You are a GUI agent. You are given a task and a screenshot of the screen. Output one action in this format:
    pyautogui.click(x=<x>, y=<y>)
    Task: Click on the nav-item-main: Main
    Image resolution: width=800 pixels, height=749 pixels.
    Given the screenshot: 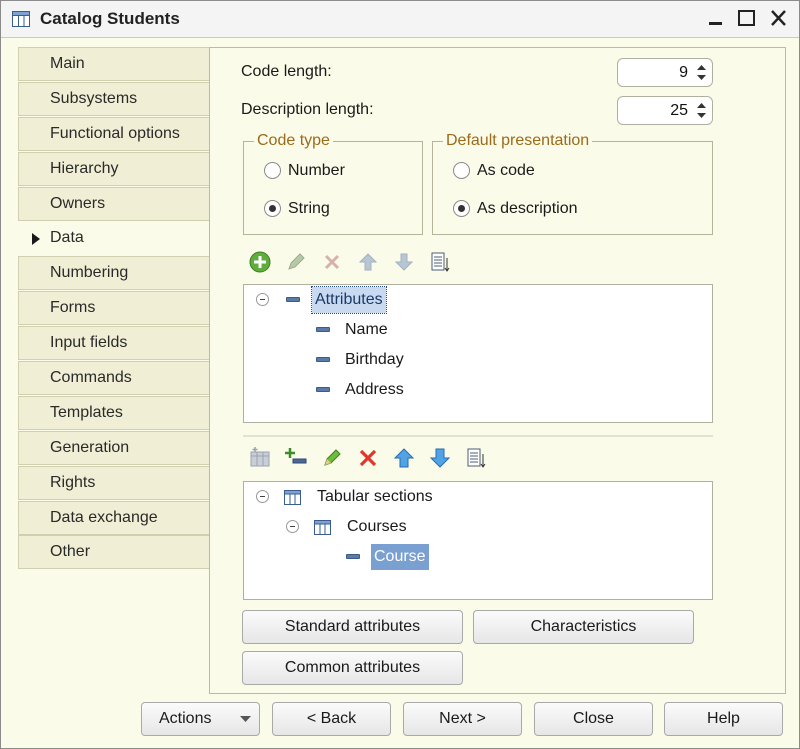 What is the action you would take?
    pyautogui.click(x=114, y=64)
    